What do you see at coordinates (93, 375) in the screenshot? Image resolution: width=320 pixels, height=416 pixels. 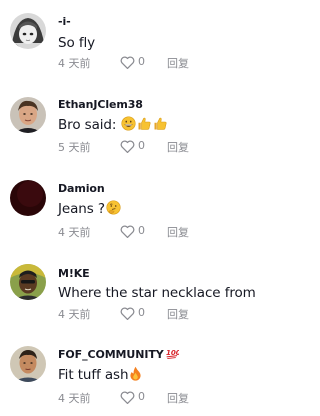 I see `comment-text-content: Fit tuff ash` at bounding box center [93, 375].